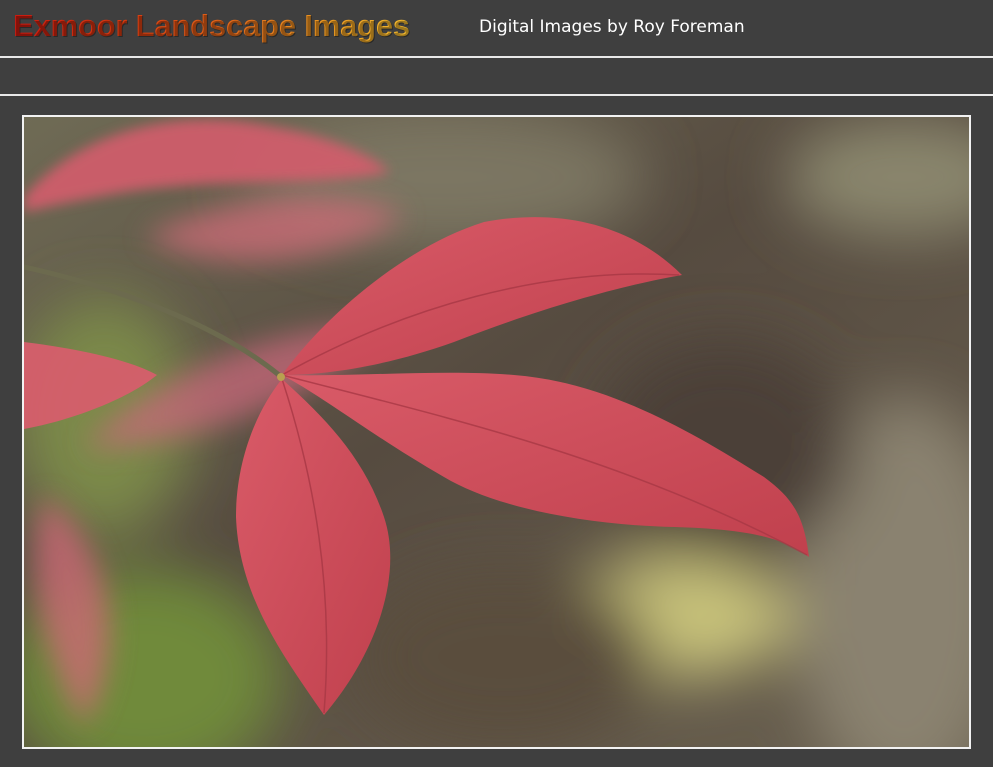 The image size is (993, 767). Describe the element at coordinates (612, 27) in the screenshot. I see `site-subtitle: Digital Images by Roy Foreman` at that location.